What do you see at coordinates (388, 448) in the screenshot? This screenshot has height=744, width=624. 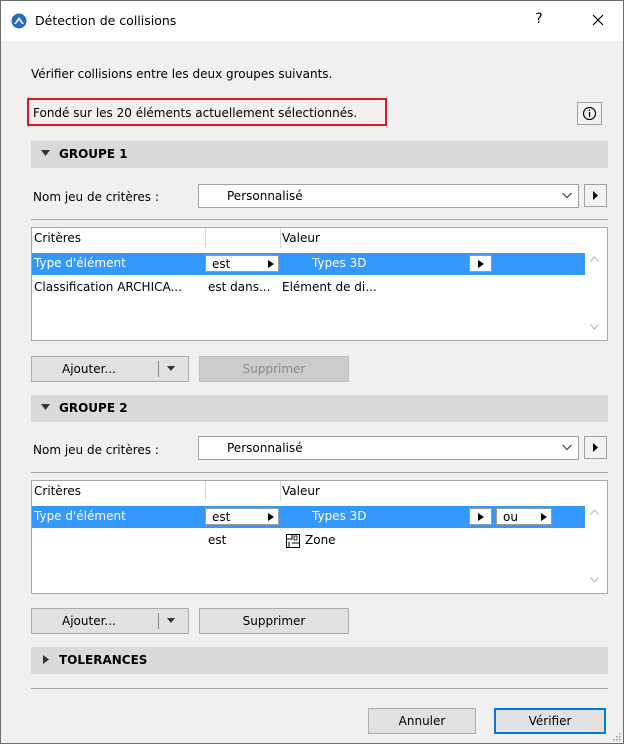 I see `group2-criteria-set-select: Personnalisé` at bounding box center [388, 448].